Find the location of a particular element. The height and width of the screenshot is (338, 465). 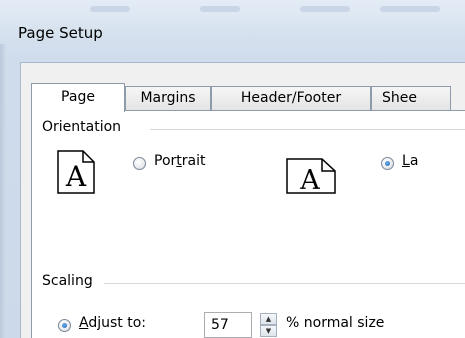

spin-up-button: ▲ is located at coordinates (268, 319).